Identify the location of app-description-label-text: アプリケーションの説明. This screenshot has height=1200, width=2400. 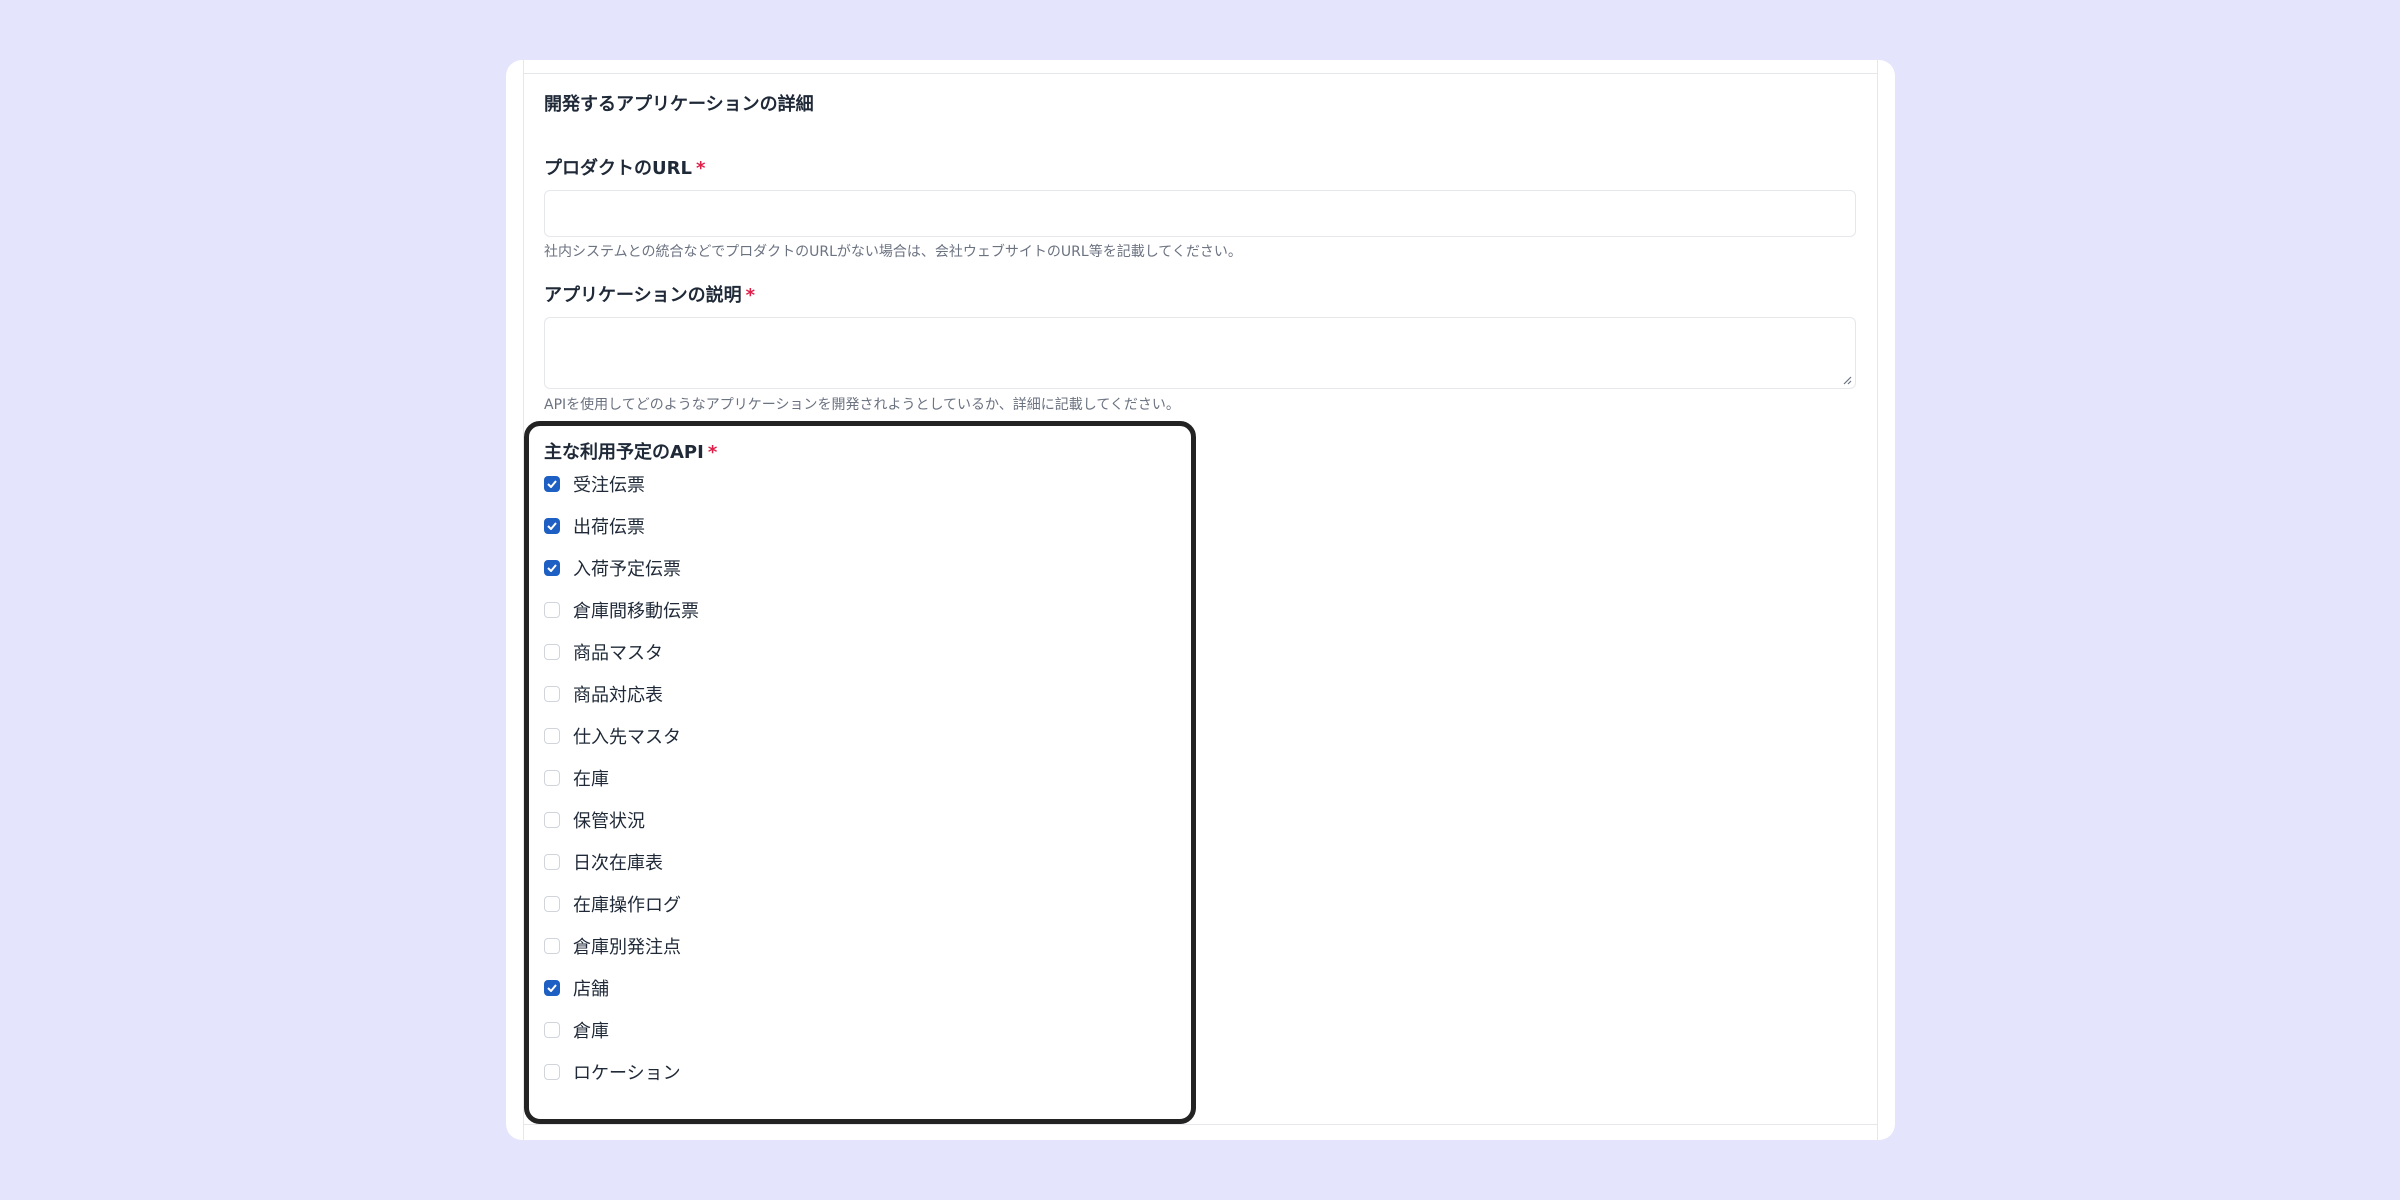
(643, 295).